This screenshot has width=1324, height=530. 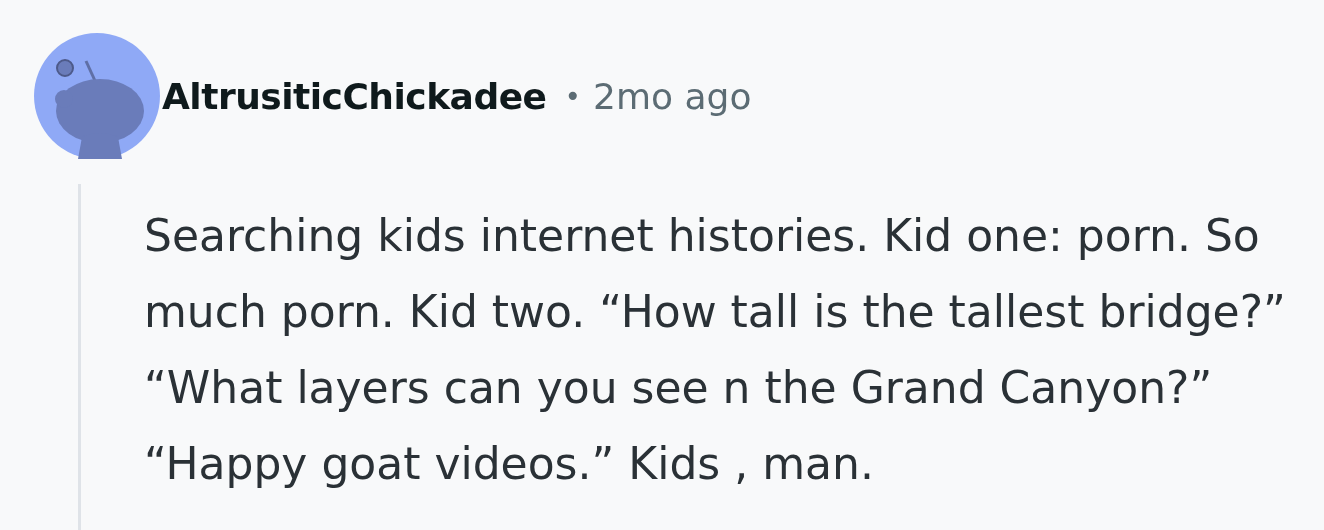 What do you see at coordinates (672, 96) in the screenshot?
I see `timestamp: 2mo ago` at bounding box center [672, 96].